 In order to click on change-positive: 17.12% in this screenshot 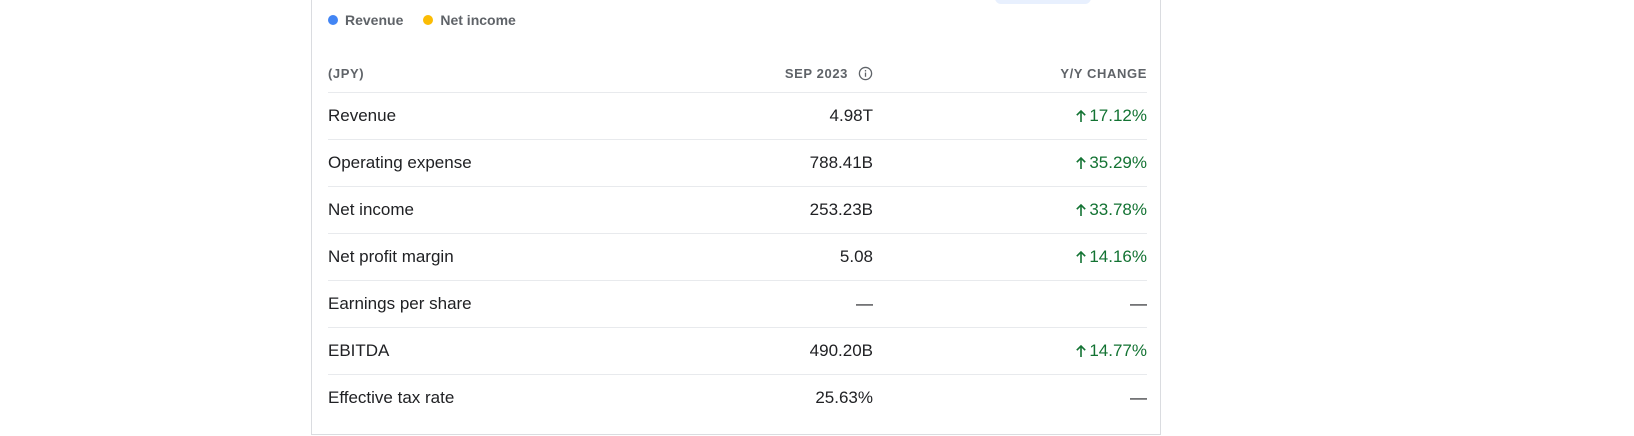, I will do `click(1111, 116)`.